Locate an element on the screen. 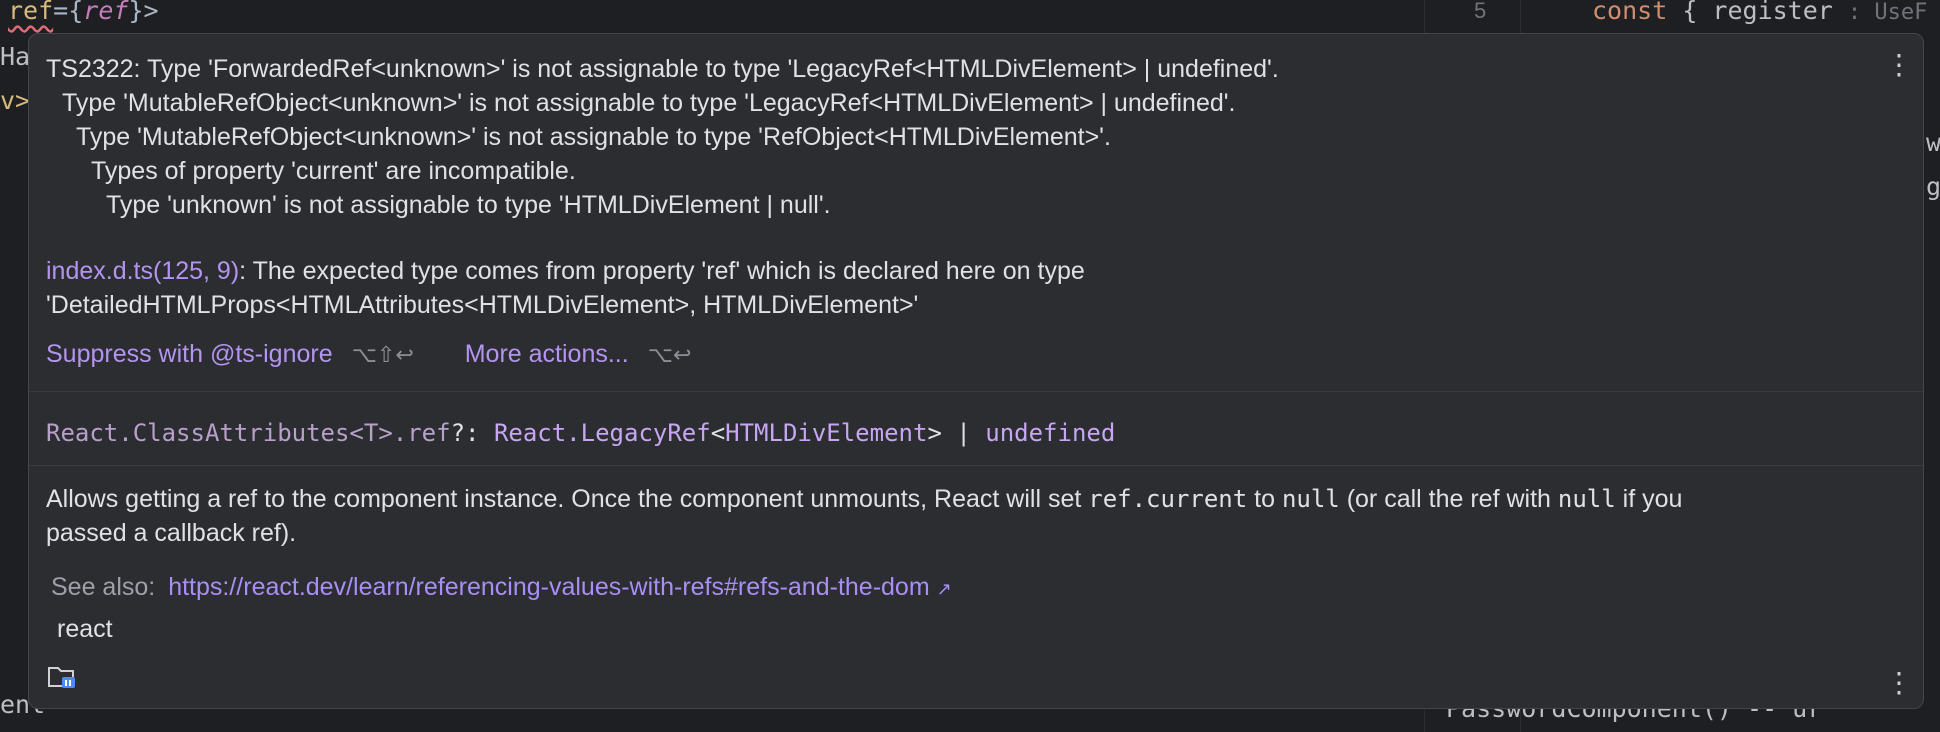  editor-code-line-ref: ref={ref}> is located at coordinates (83, 12).